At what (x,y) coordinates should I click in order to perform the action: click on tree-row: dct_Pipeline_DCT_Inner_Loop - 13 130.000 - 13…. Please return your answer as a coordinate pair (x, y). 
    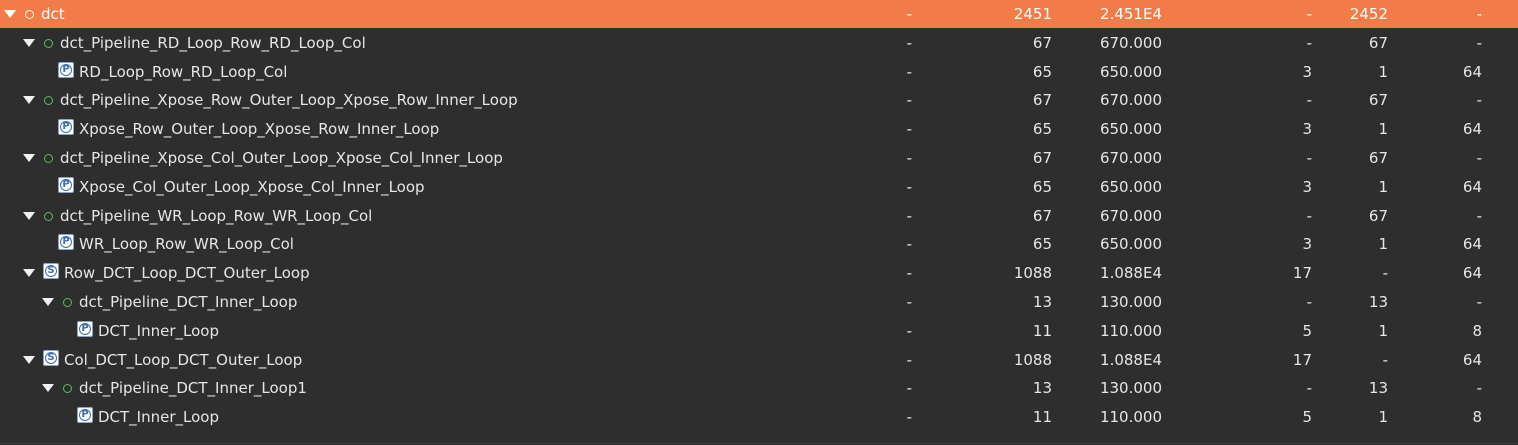
    Looking at the image, I should click on (759, 302).